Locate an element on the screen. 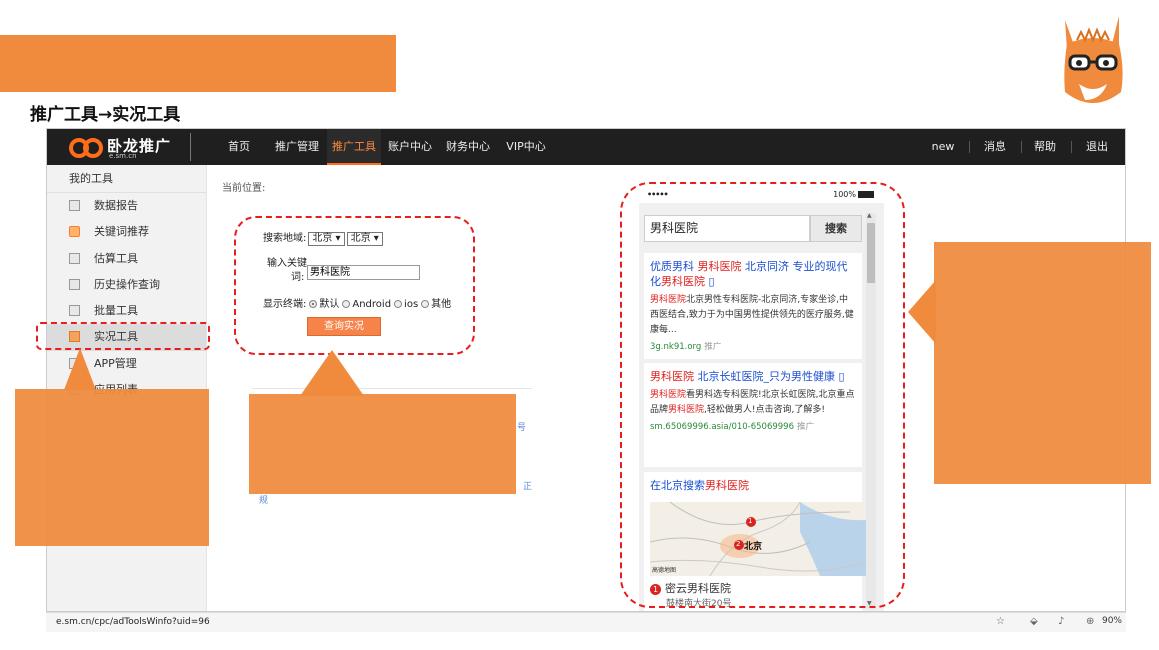  sound-icon: ♪ is located at coordinates (1061, 621).